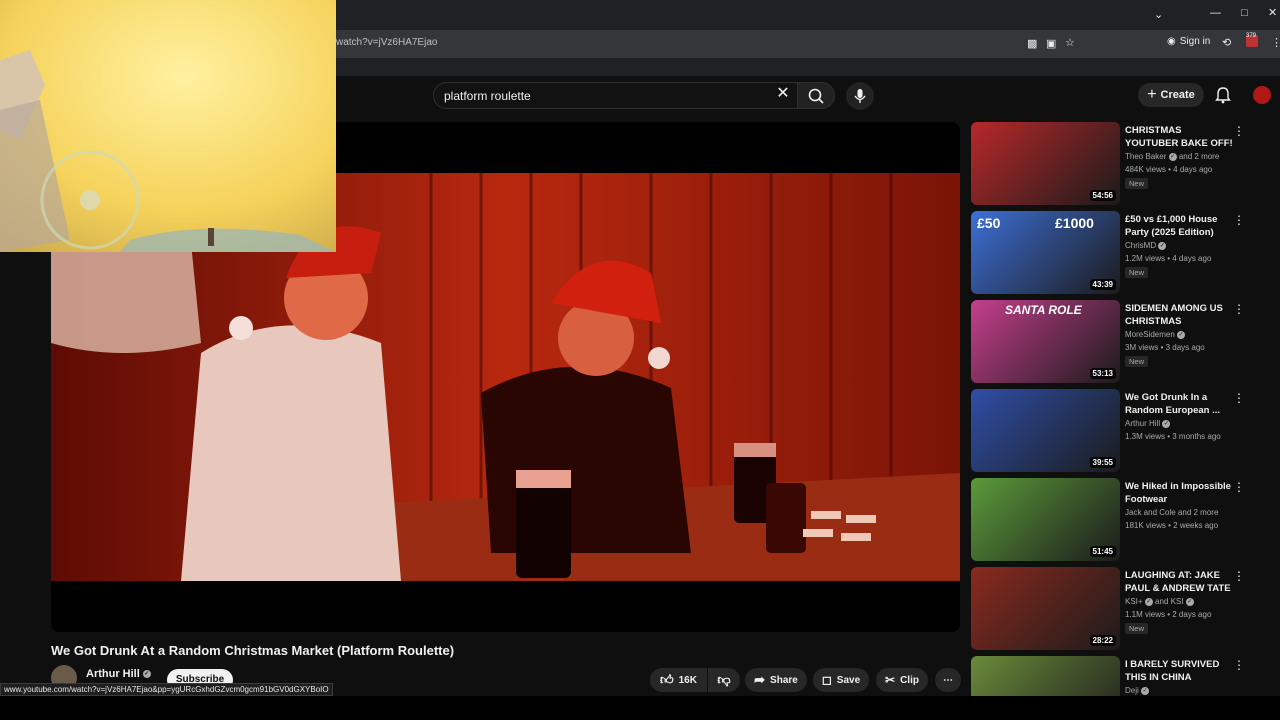 This screenshot has width=1280, height=720. I want to click on recommendation-title: LAUGHING AT: JAKE PAUL & ANDREW TATE, so click(1179, 582).